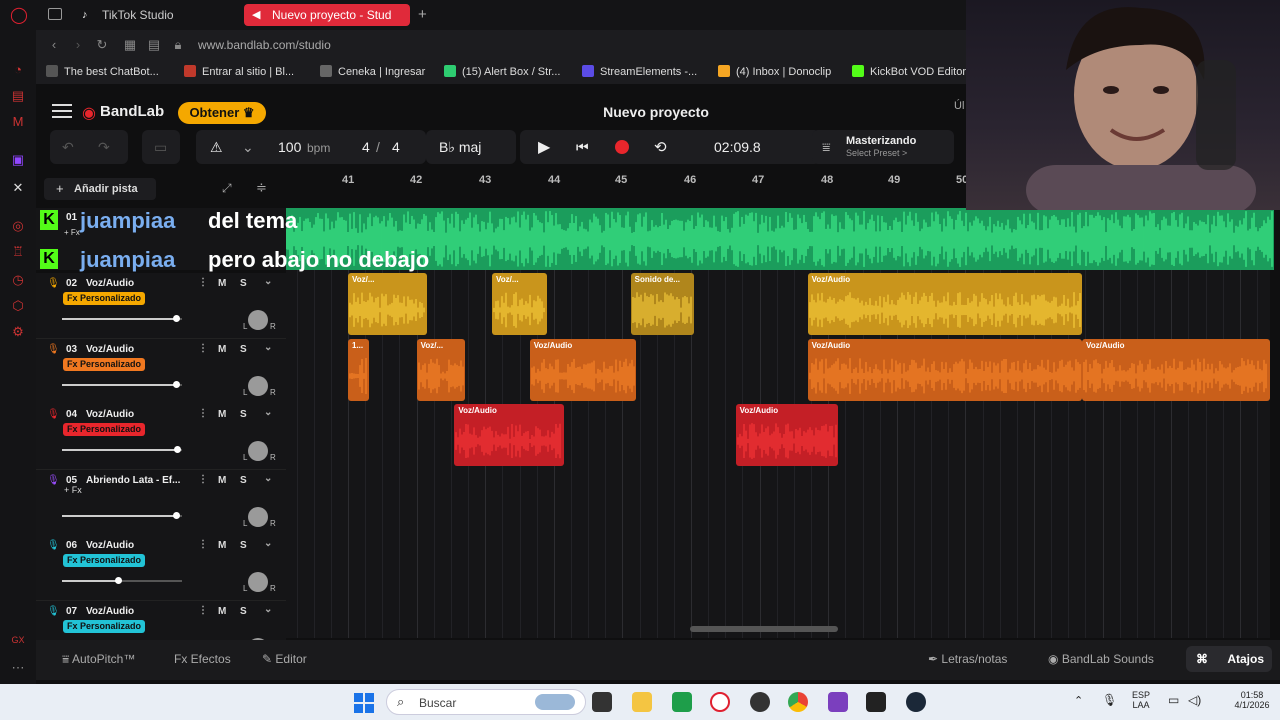  Describe the element at coordinates (544, 147) in the screenshot. I see `play-button: ▶` at that location.